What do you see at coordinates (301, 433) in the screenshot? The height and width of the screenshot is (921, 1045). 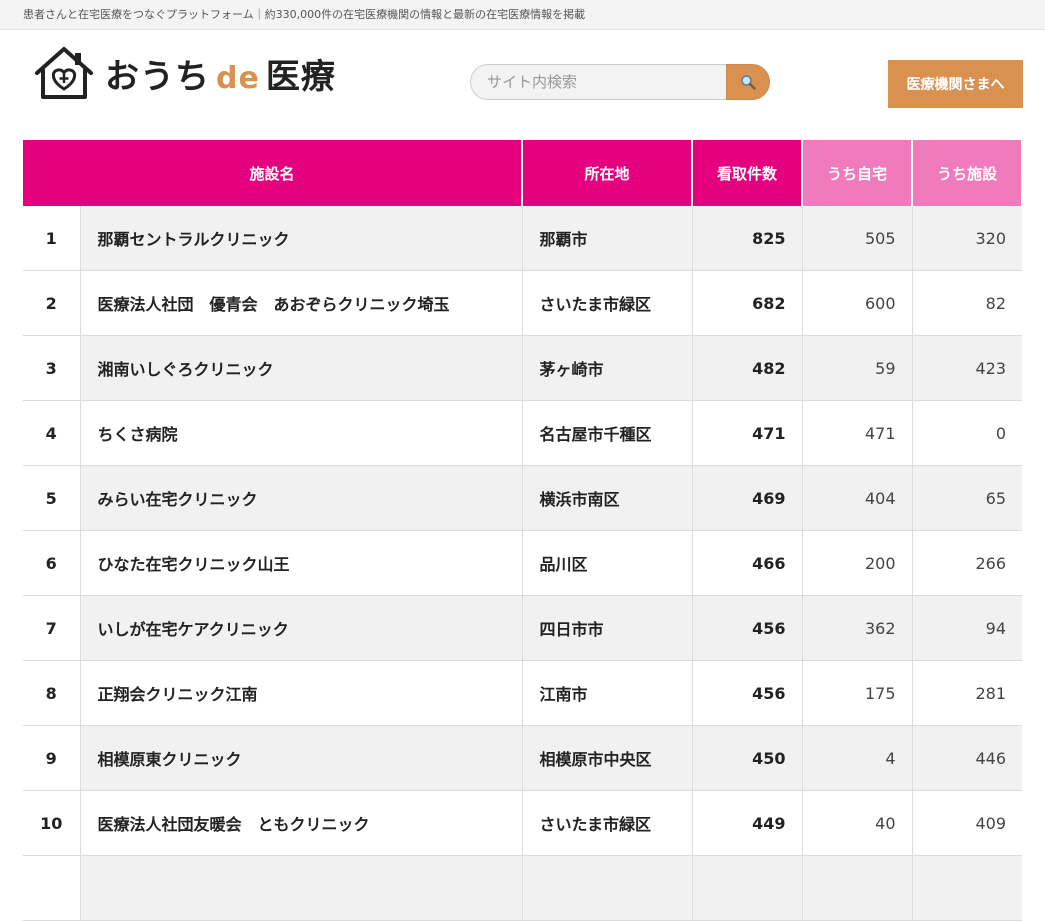 I see `facility-name: ちくさ病院` at bounding box center [301, 433].